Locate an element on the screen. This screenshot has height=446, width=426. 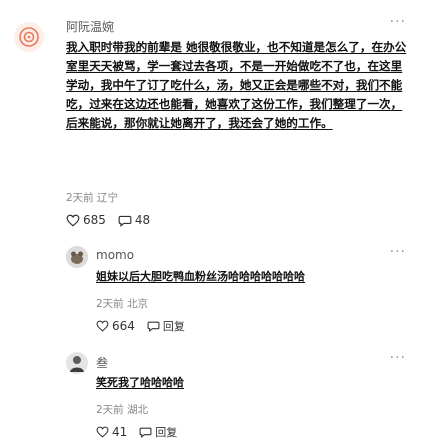
comment-count: 48 is located at coordinates (142, 220).